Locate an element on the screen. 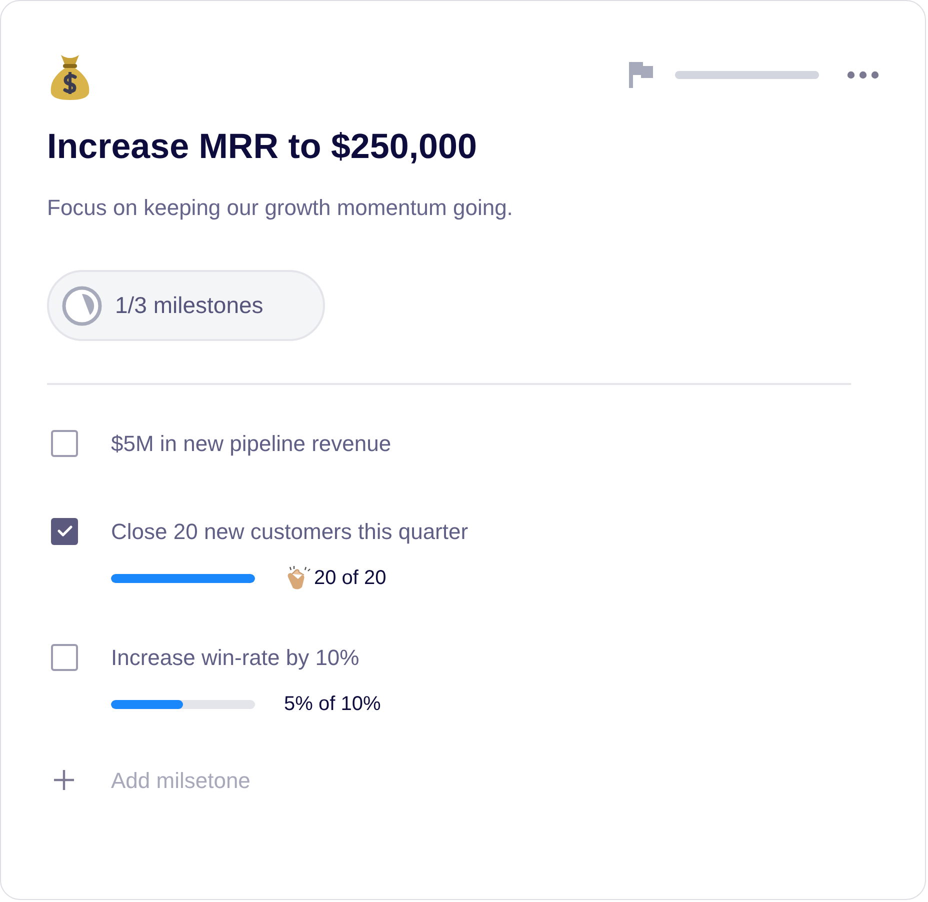  goal-description: Focus on keeping our growth momentum going. is located at coordinates (280, 208).